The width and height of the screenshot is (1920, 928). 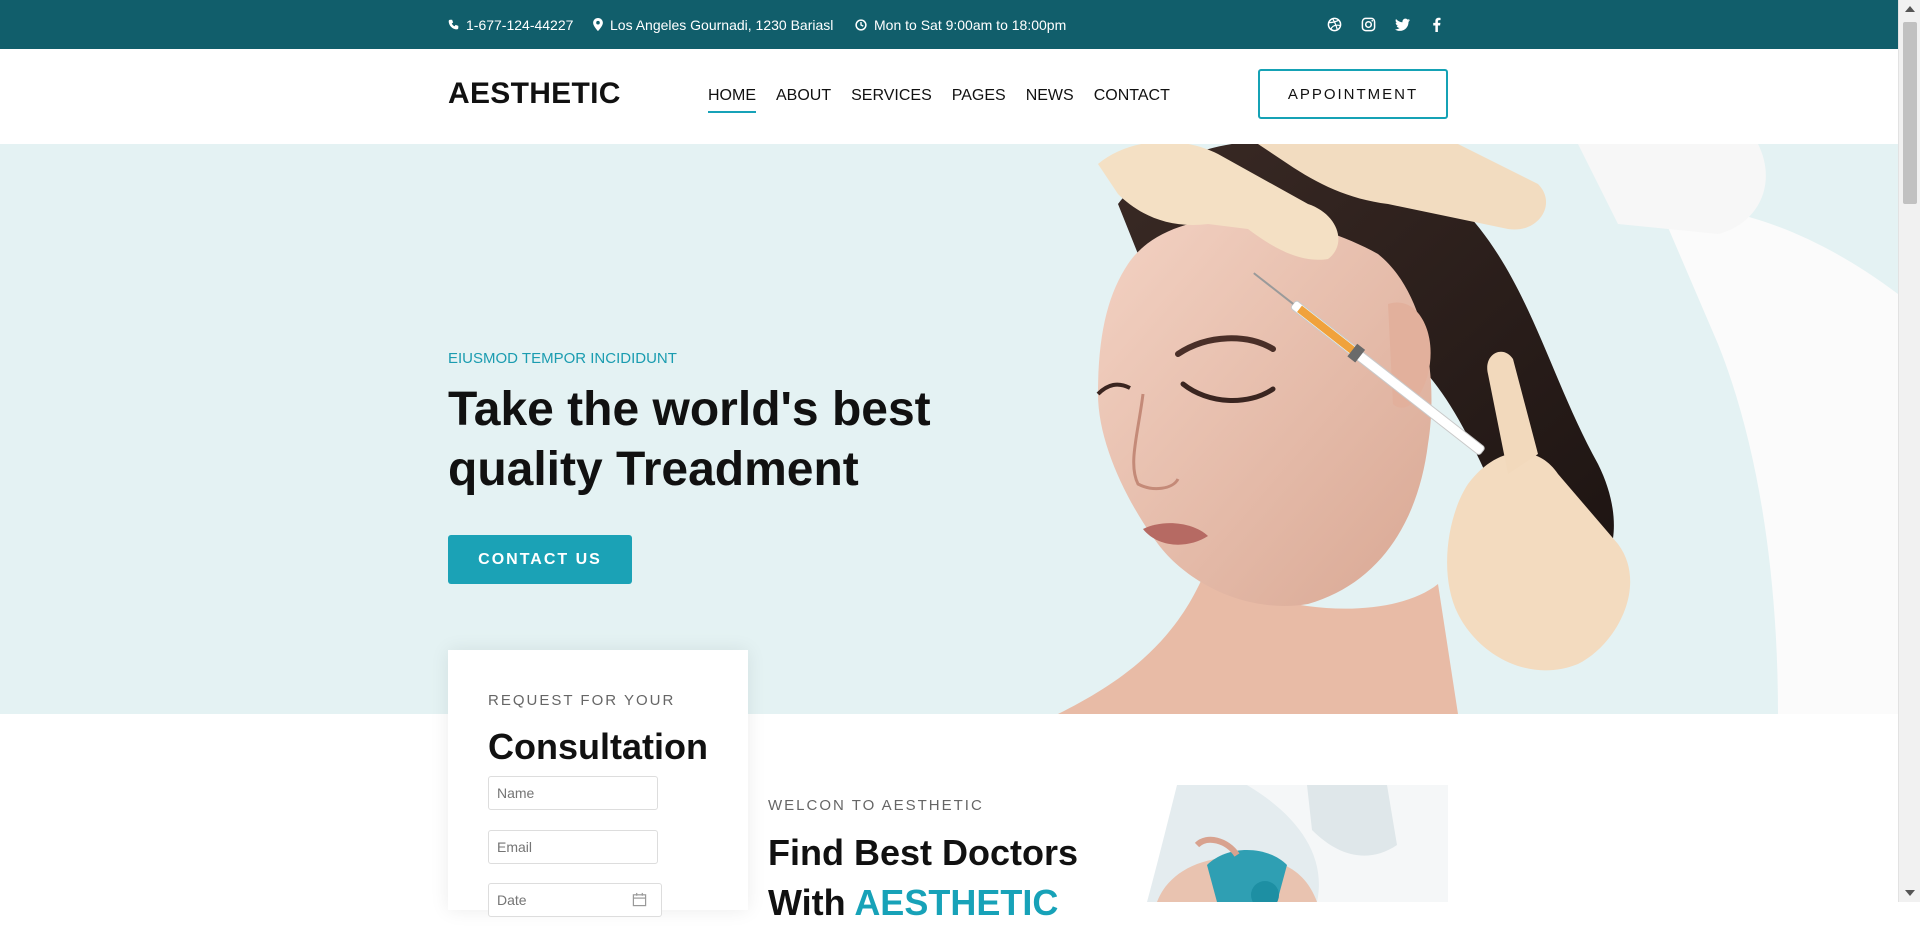 What do you see at coordinates (639, 899) in the screenshot?
I see `calendar-icon` at bounding box center [639, 899].